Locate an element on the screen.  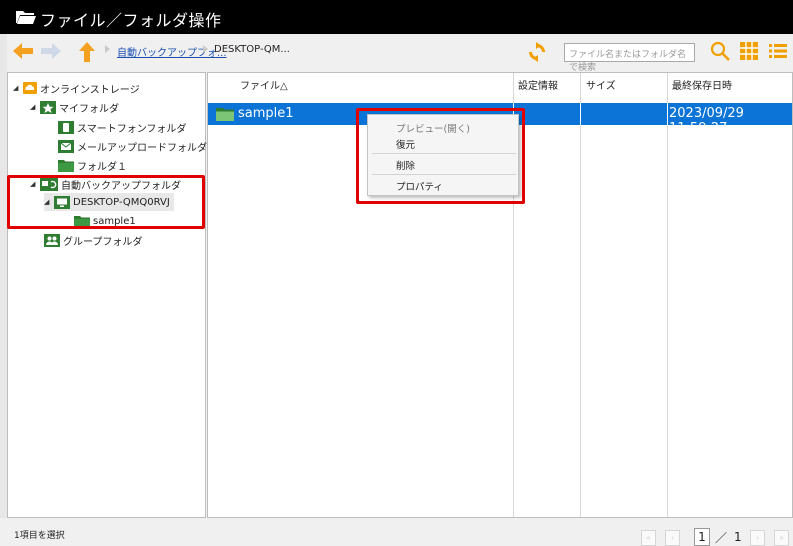
highlight-box-tree is located at coordinates (106, 202).